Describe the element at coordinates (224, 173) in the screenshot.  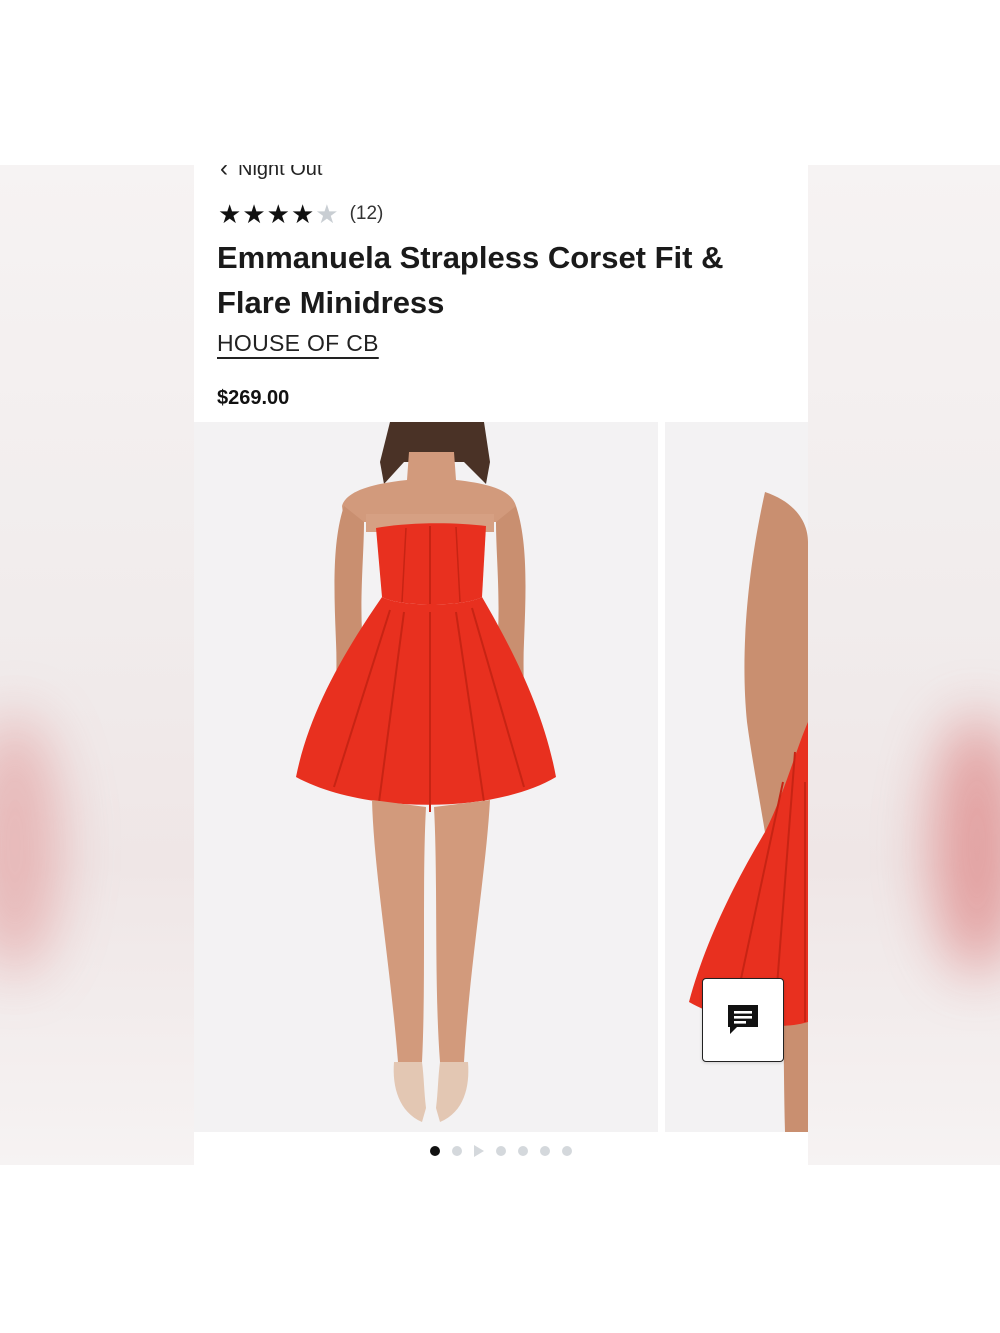
I see `chevron-left-icon: ‹` at that location.